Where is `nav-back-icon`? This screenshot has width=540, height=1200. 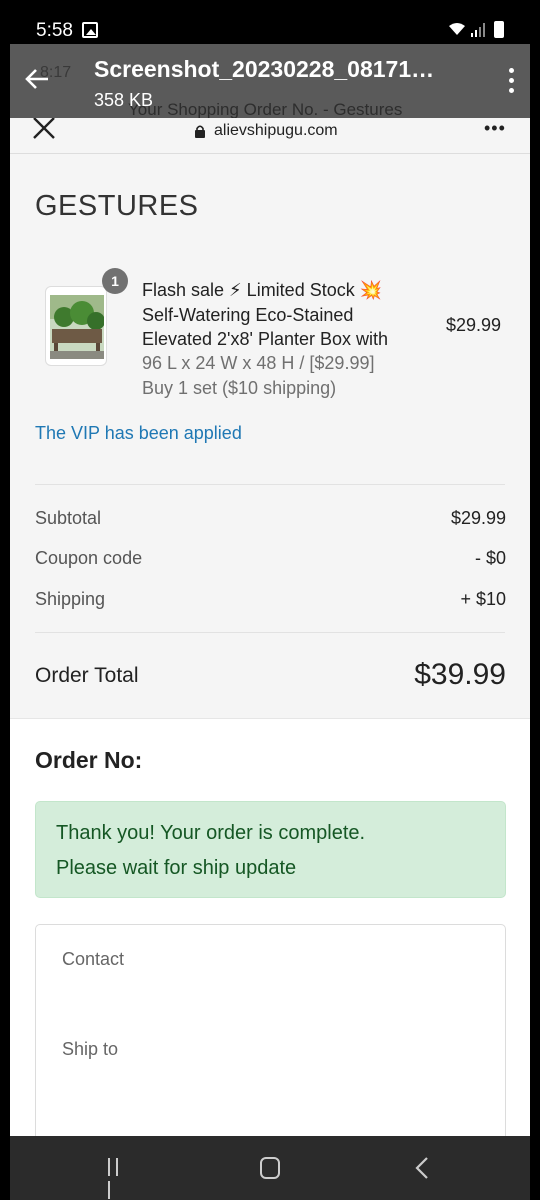
nav-back-icon is located at coordinates (422, 1168).